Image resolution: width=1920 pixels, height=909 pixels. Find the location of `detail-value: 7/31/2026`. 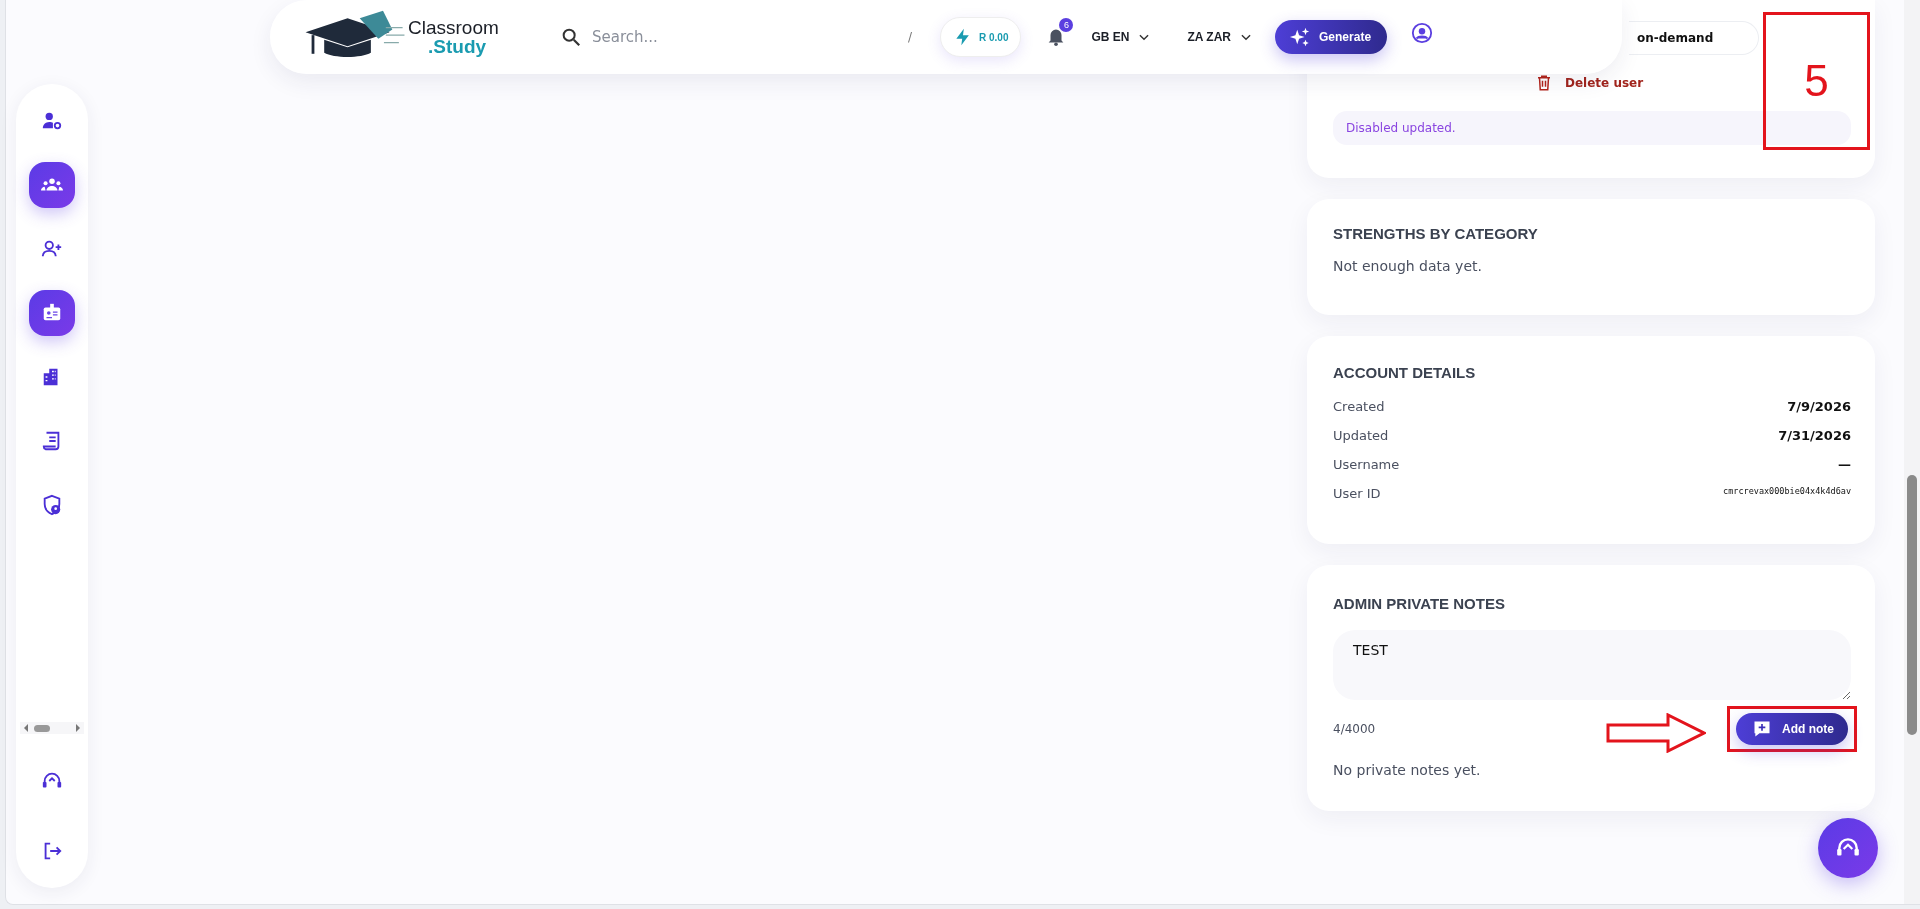

detail-value: 7/31/2026 is located at coordinates (1814, 435).